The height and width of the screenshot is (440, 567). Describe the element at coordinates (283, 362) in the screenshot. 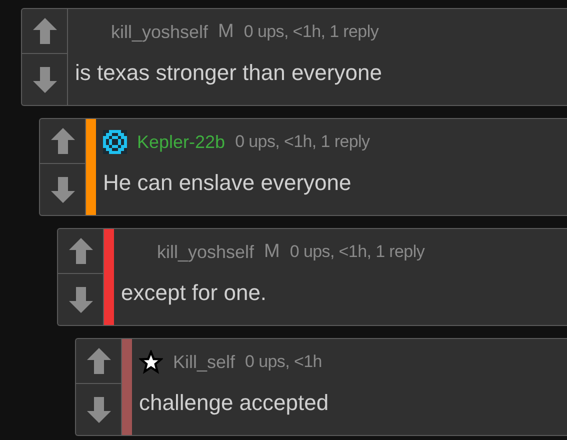

I see `comment-meta: 0 ups, <1h` at that location.